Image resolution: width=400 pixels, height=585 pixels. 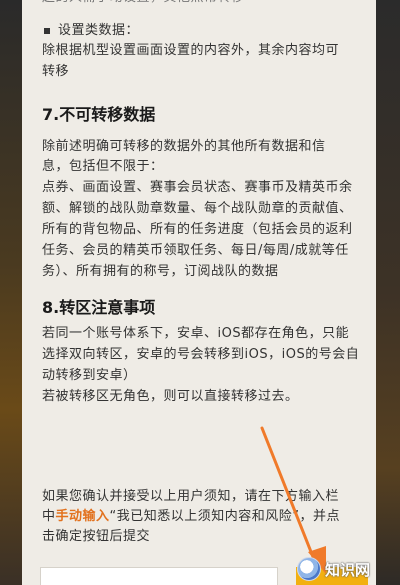 I want to click on annotation-arrow-icon, so click(x=293, y=500).